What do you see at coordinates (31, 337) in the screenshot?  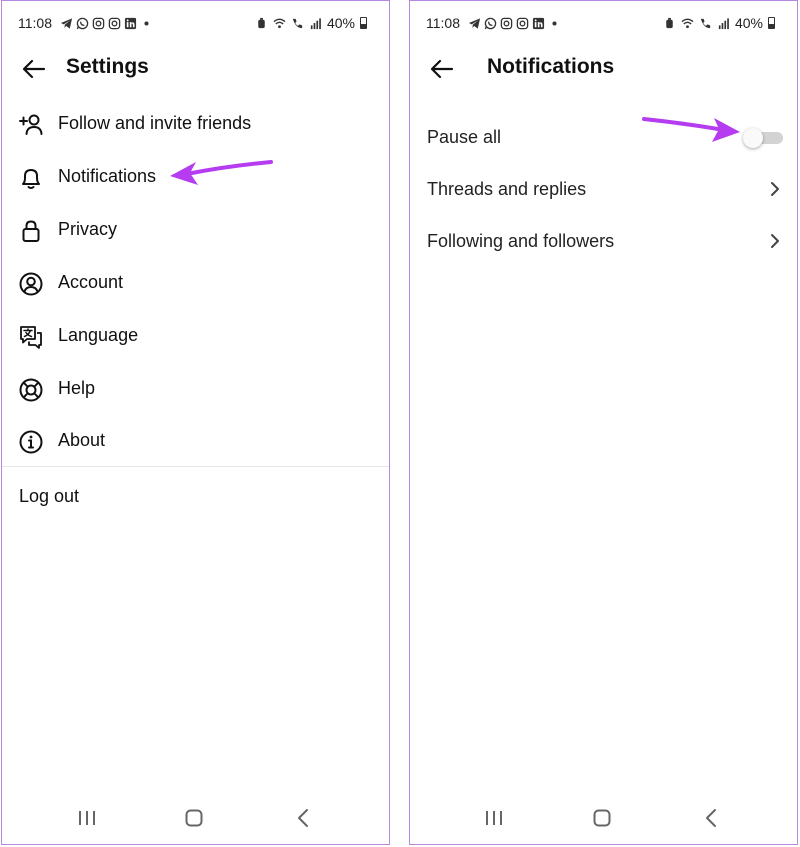 I see `translate-icon` at bounding box center [31, 337].